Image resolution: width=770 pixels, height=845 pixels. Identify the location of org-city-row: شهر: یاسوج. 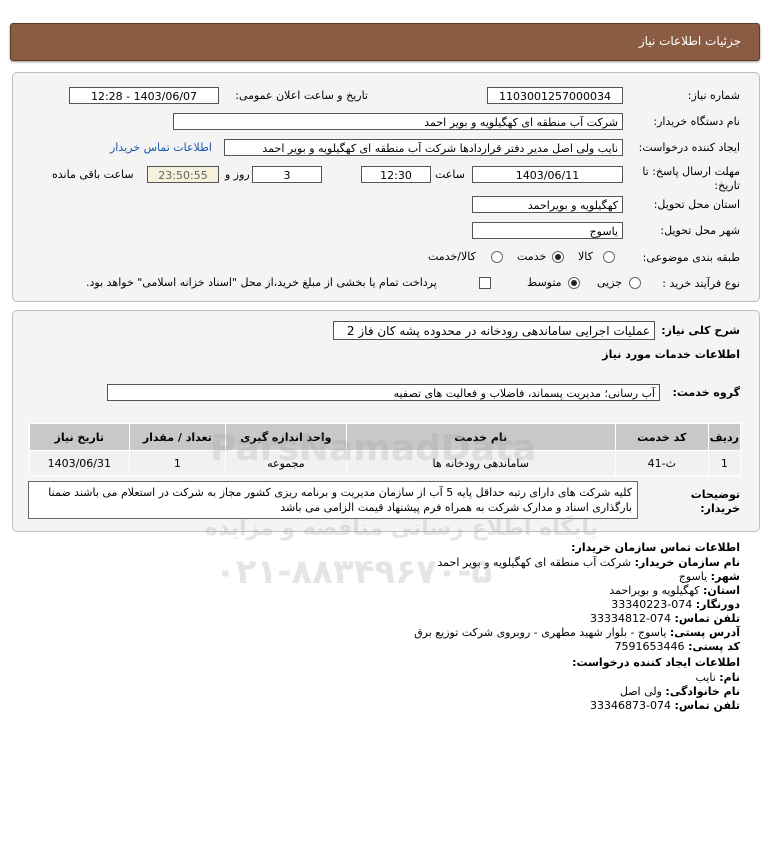
(709, 576).